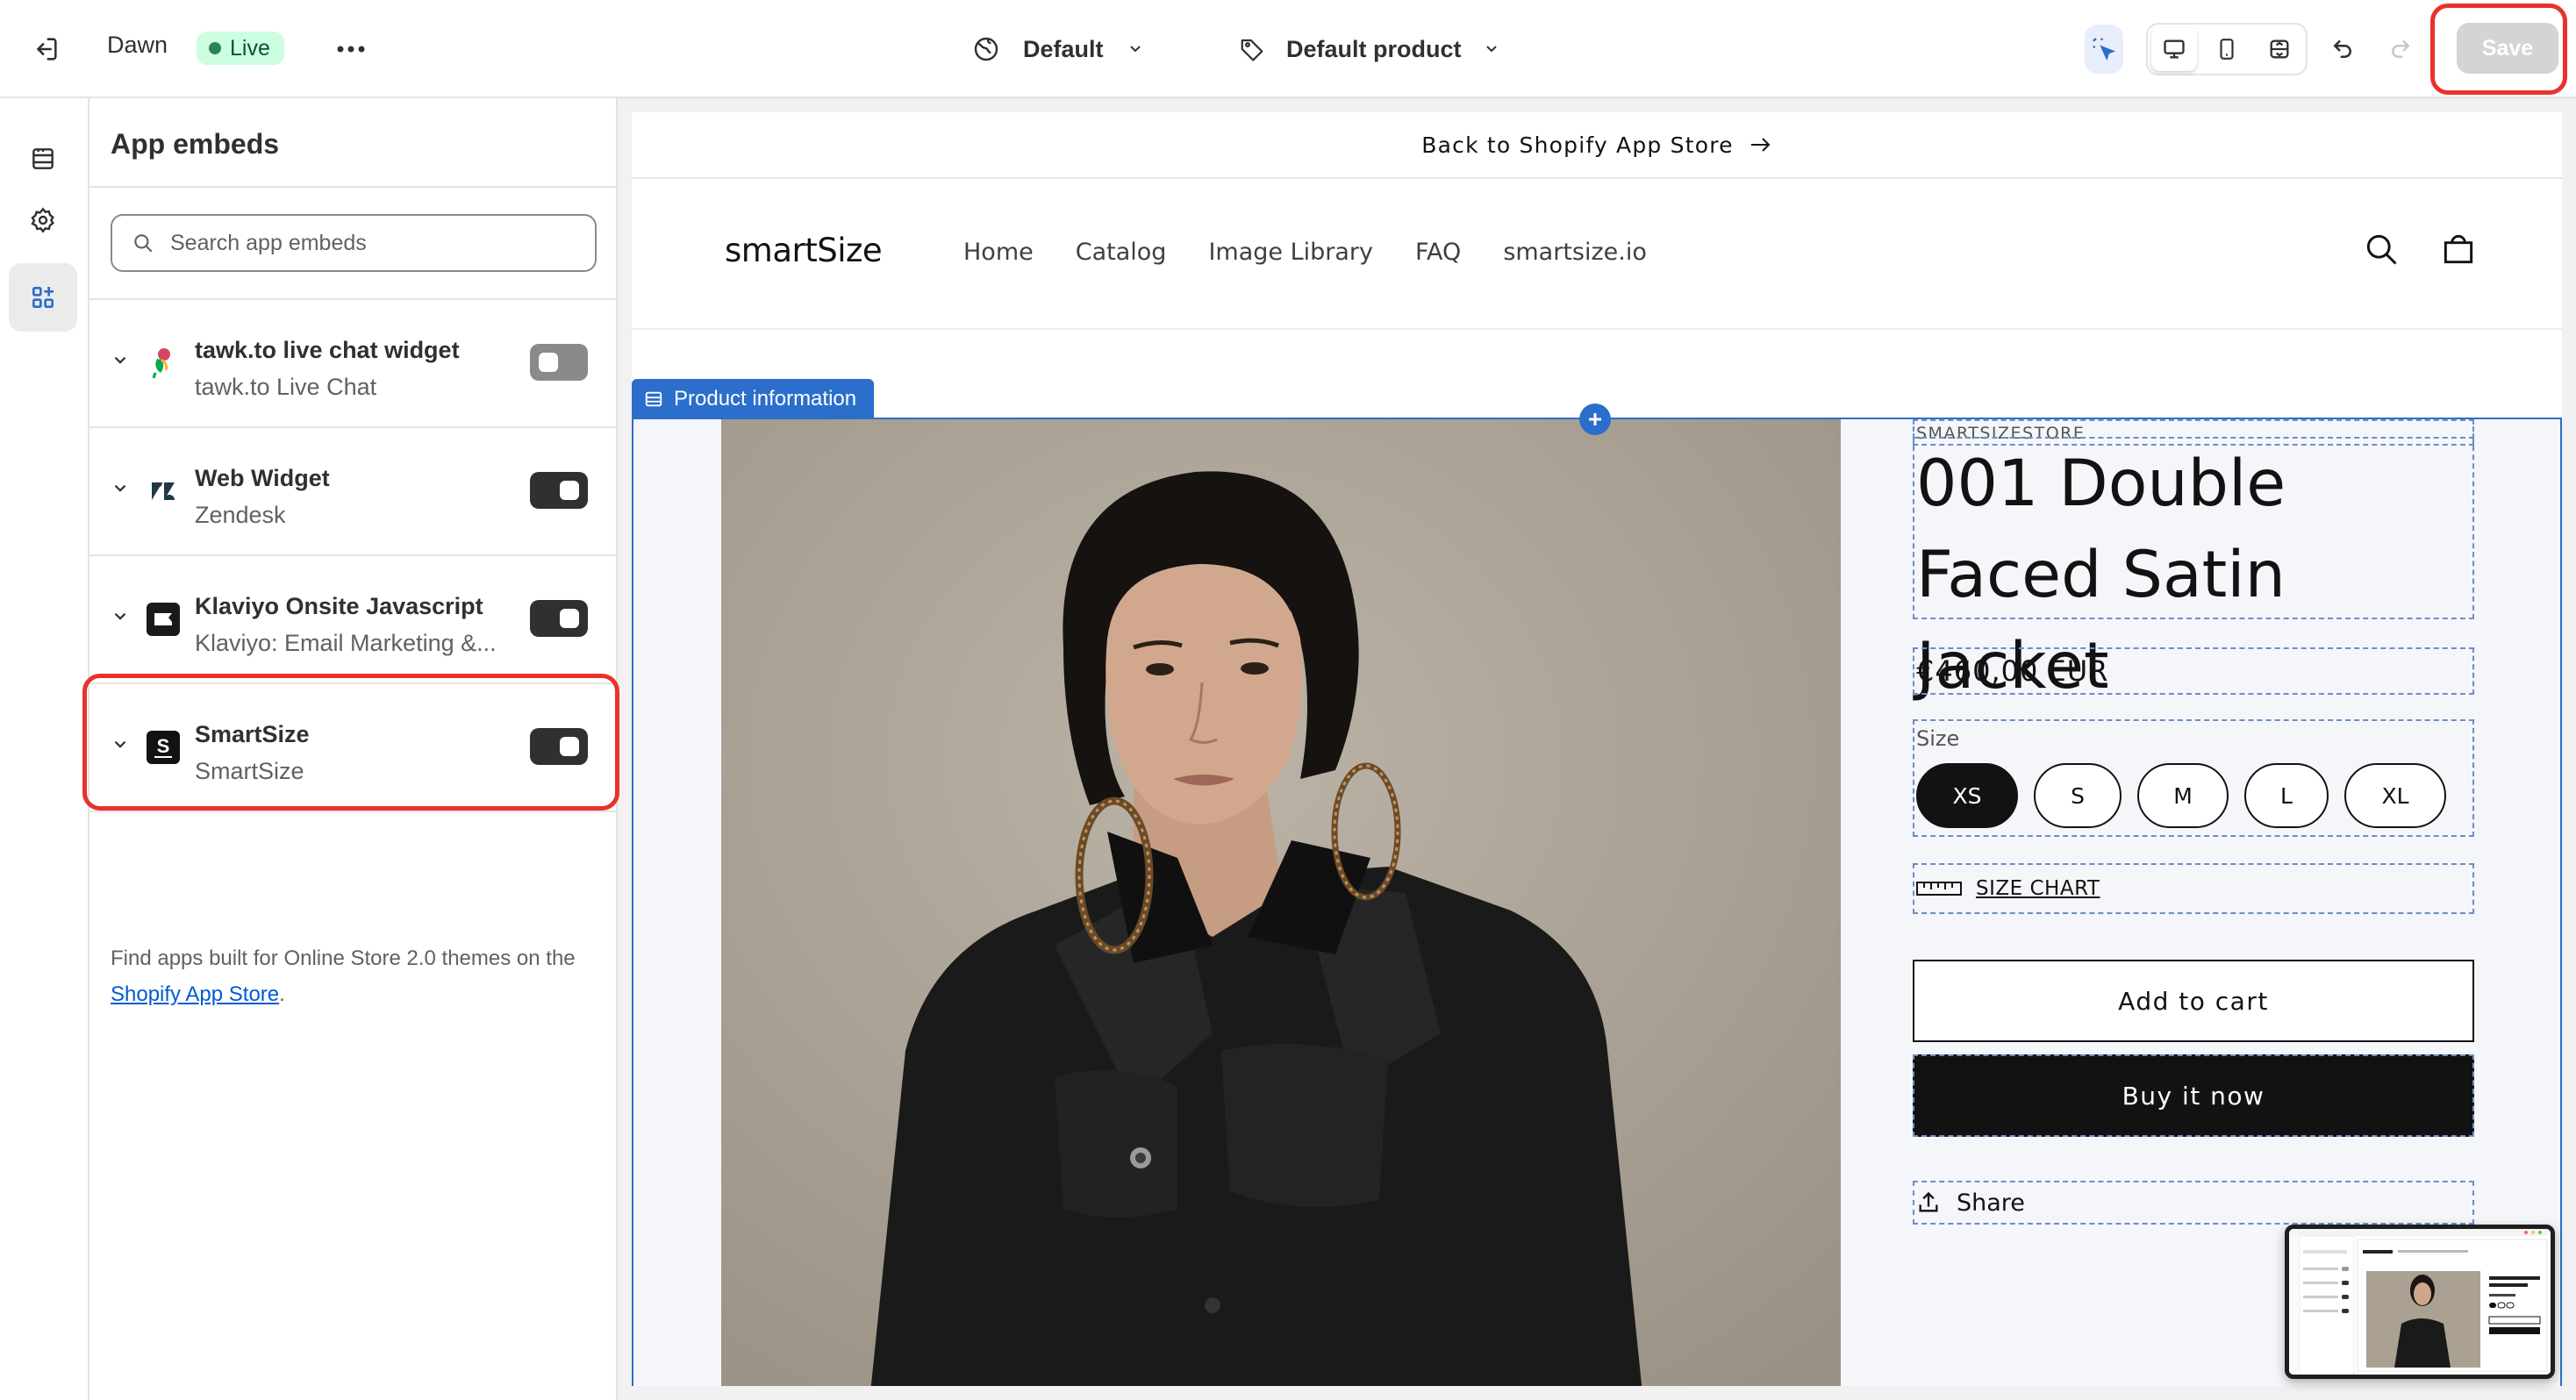 The width and height of the screenshot is (2576, 1400). Describe the element at coordinates (352, 492) in the screenshot. I see `embed-item-zendesk: Web Widget Zendesk` at that location.